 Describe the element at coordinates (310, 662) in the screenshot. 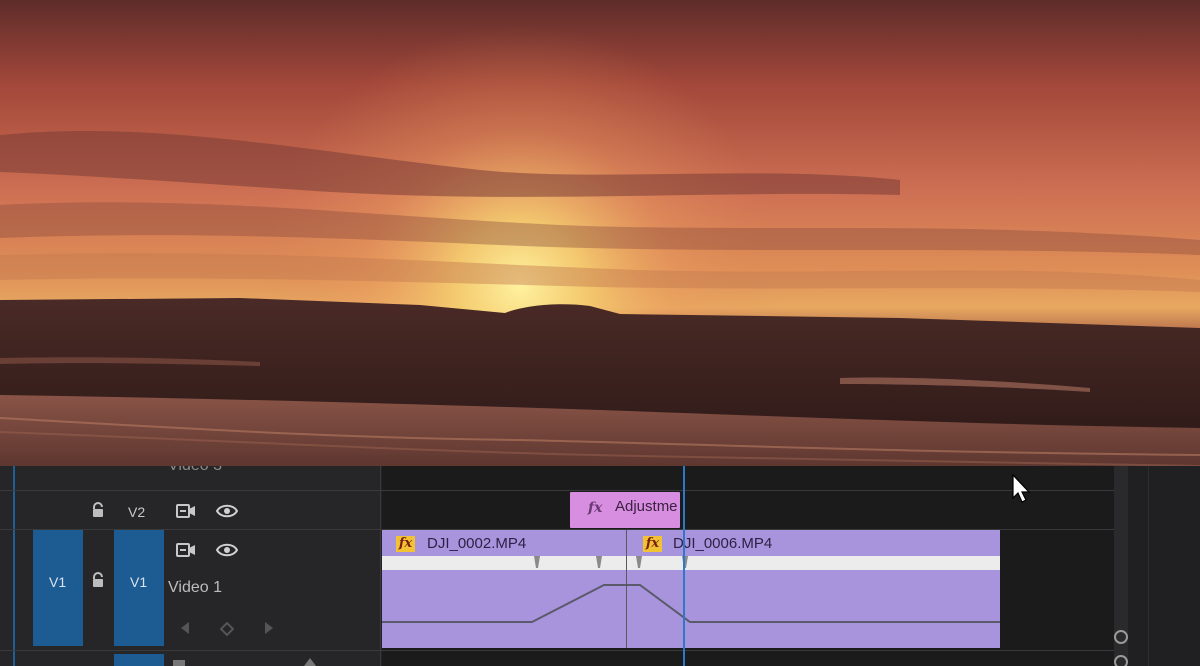

I see `keyframe-marker-icon` at that location.